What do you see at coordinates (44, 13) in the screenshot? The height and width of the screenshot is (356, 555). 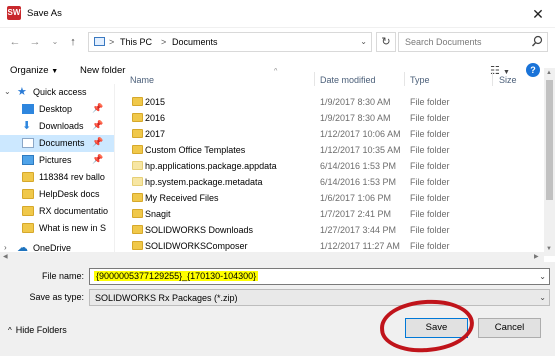 I see `window-title: Save As` at bounding box center [44, 13].